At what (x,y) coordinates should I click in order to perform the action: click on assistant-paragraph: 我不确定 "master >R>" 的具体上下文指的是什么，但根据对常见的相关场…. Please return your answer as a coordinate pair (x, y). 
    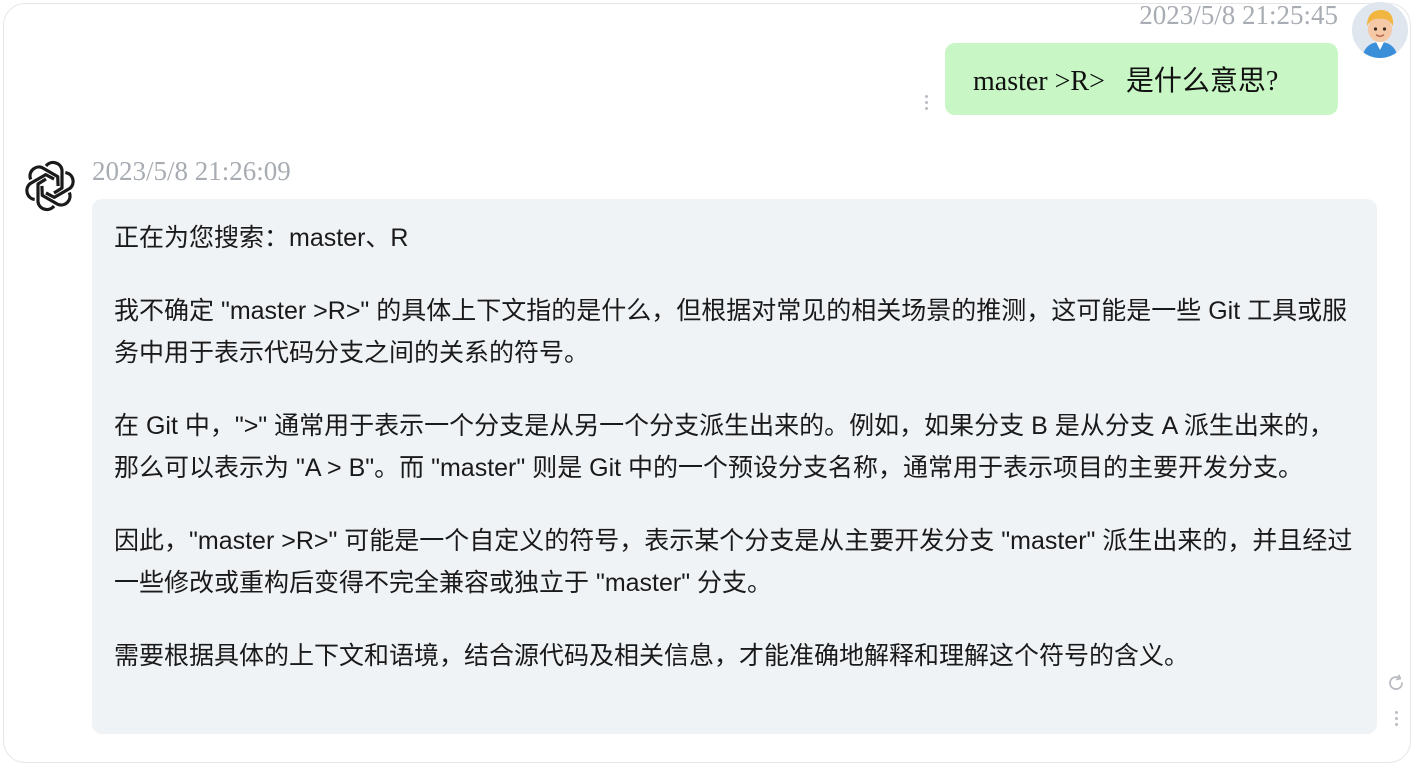
    Looking at the image, I should click on (731, 332).